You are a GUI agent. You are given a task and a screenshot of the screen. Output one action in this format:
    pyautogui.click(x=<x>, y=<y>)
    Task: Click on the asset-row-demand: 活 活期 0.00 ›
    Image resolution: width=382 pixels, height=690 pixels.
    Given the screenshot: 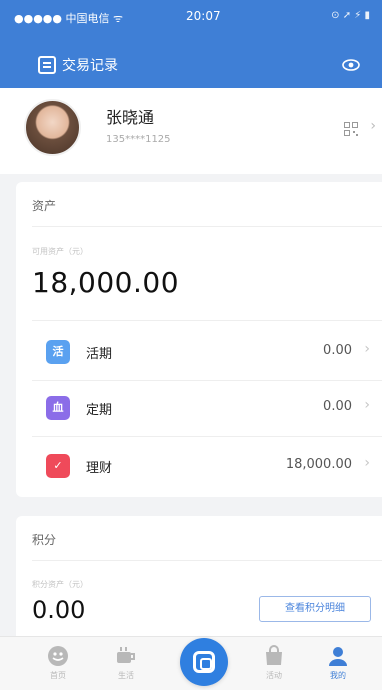 What is the action you would take?
    pyautogui.click(x=207, y=352)
    